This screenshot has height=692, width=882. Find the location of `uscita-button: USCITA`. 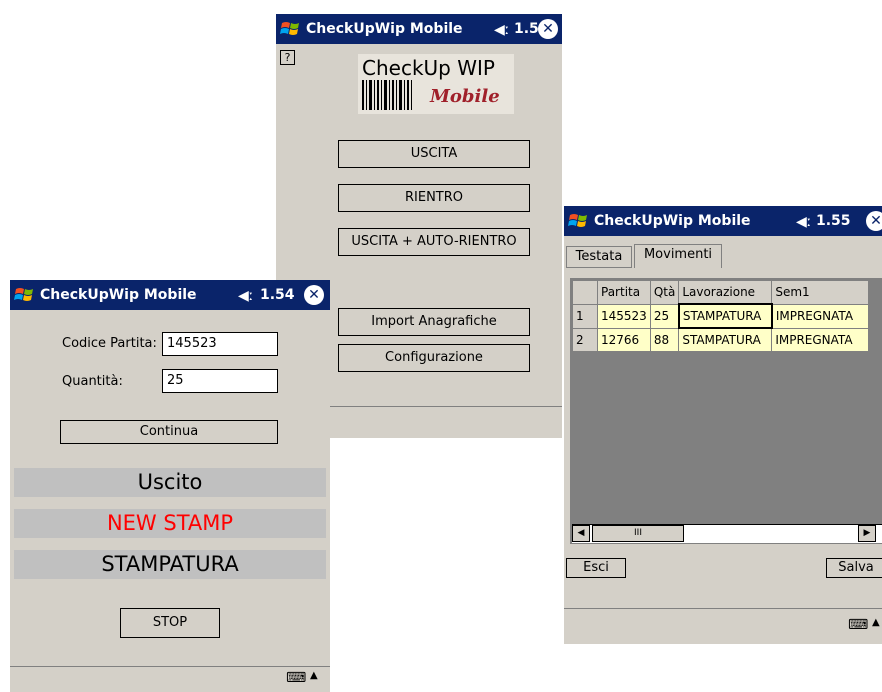

uscita-button: USCITA is located at coordinates (434, 154).